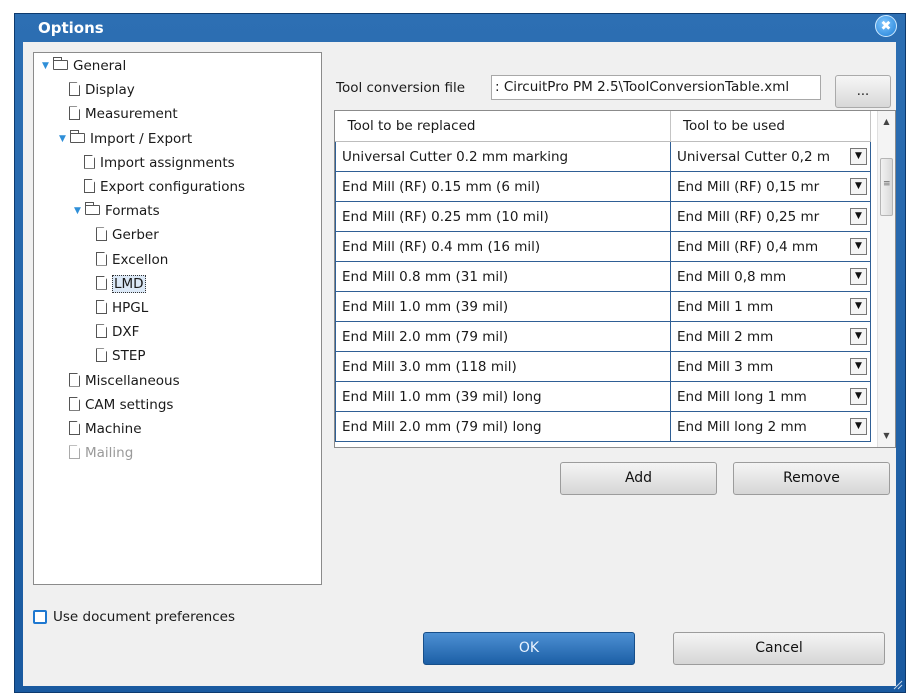  I want to click on tree-item-lmd: LMD, so click(121, 284).